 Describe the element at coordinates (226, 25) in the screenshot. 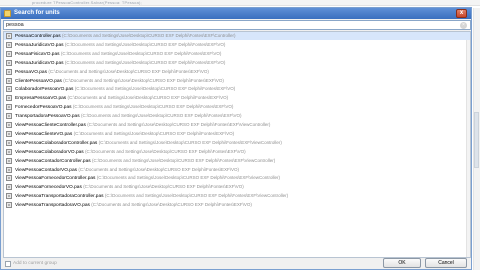

I see `search-input` at that location.